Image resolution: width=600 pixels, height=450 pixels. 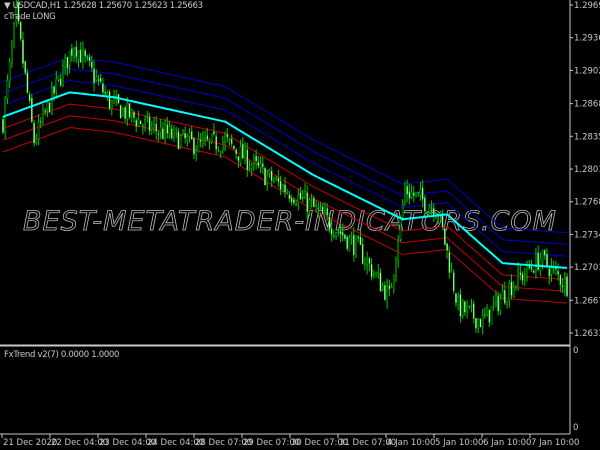 What do you see at coordinates (459, 443) in the screenshot?
I see `time-tick-label: 5 Jan 10:00` at bounding box center [459, 443].